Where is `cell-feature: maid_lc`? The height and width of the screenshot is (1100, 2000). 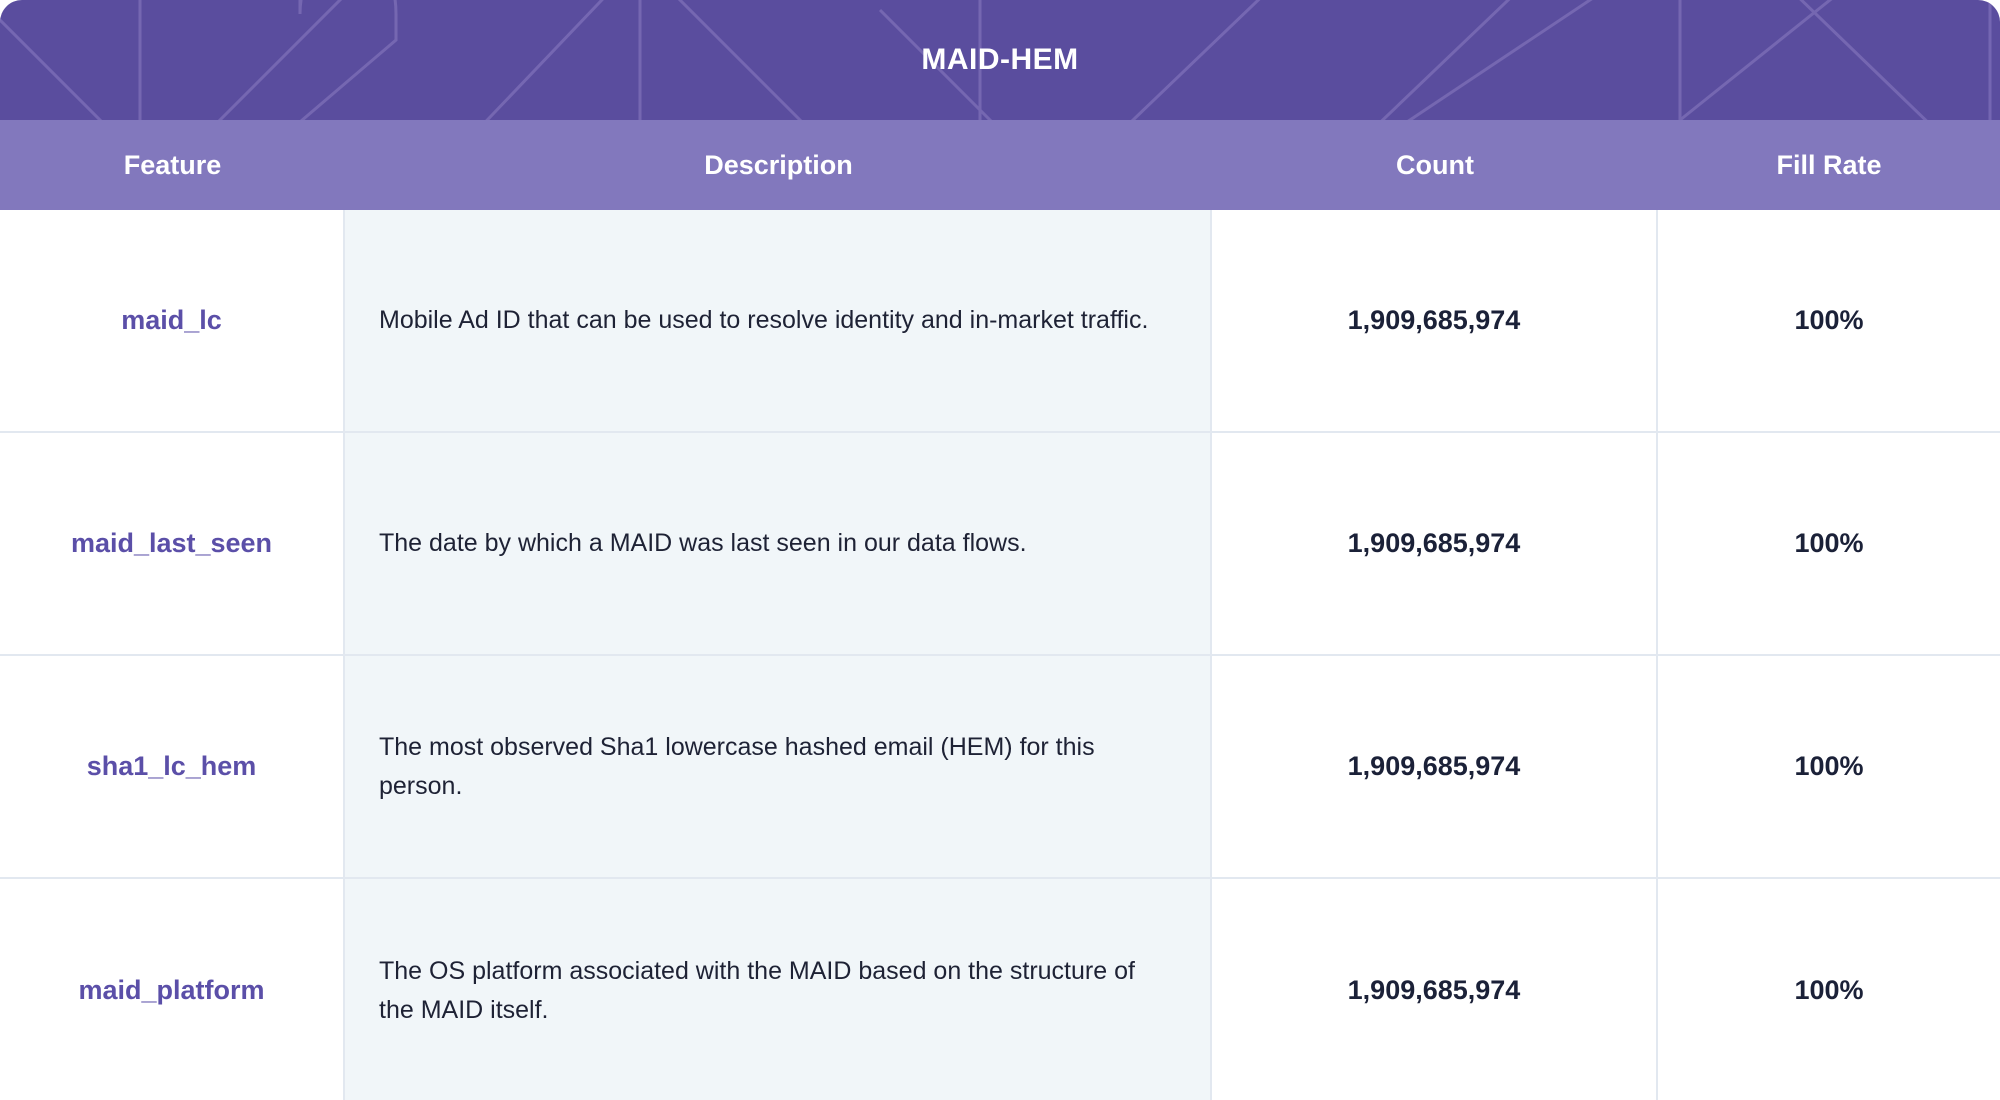
cell-feature: maid_lc is located at coordinates (172, 320).